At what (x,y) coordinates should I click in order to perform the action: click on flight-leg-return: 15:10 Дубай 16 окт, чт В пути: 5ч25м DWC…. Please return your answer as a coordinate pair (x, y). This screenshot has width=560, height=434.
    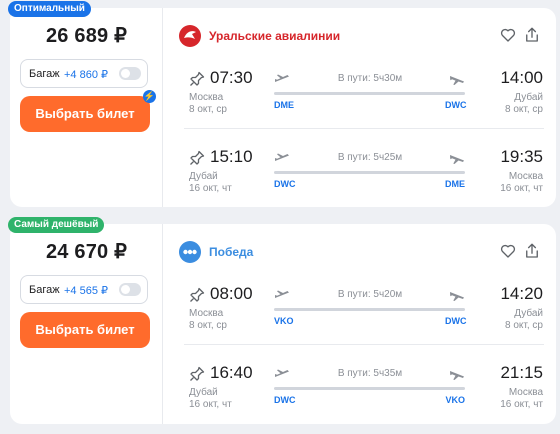
    Looking at the image, I should click on (364, 172).